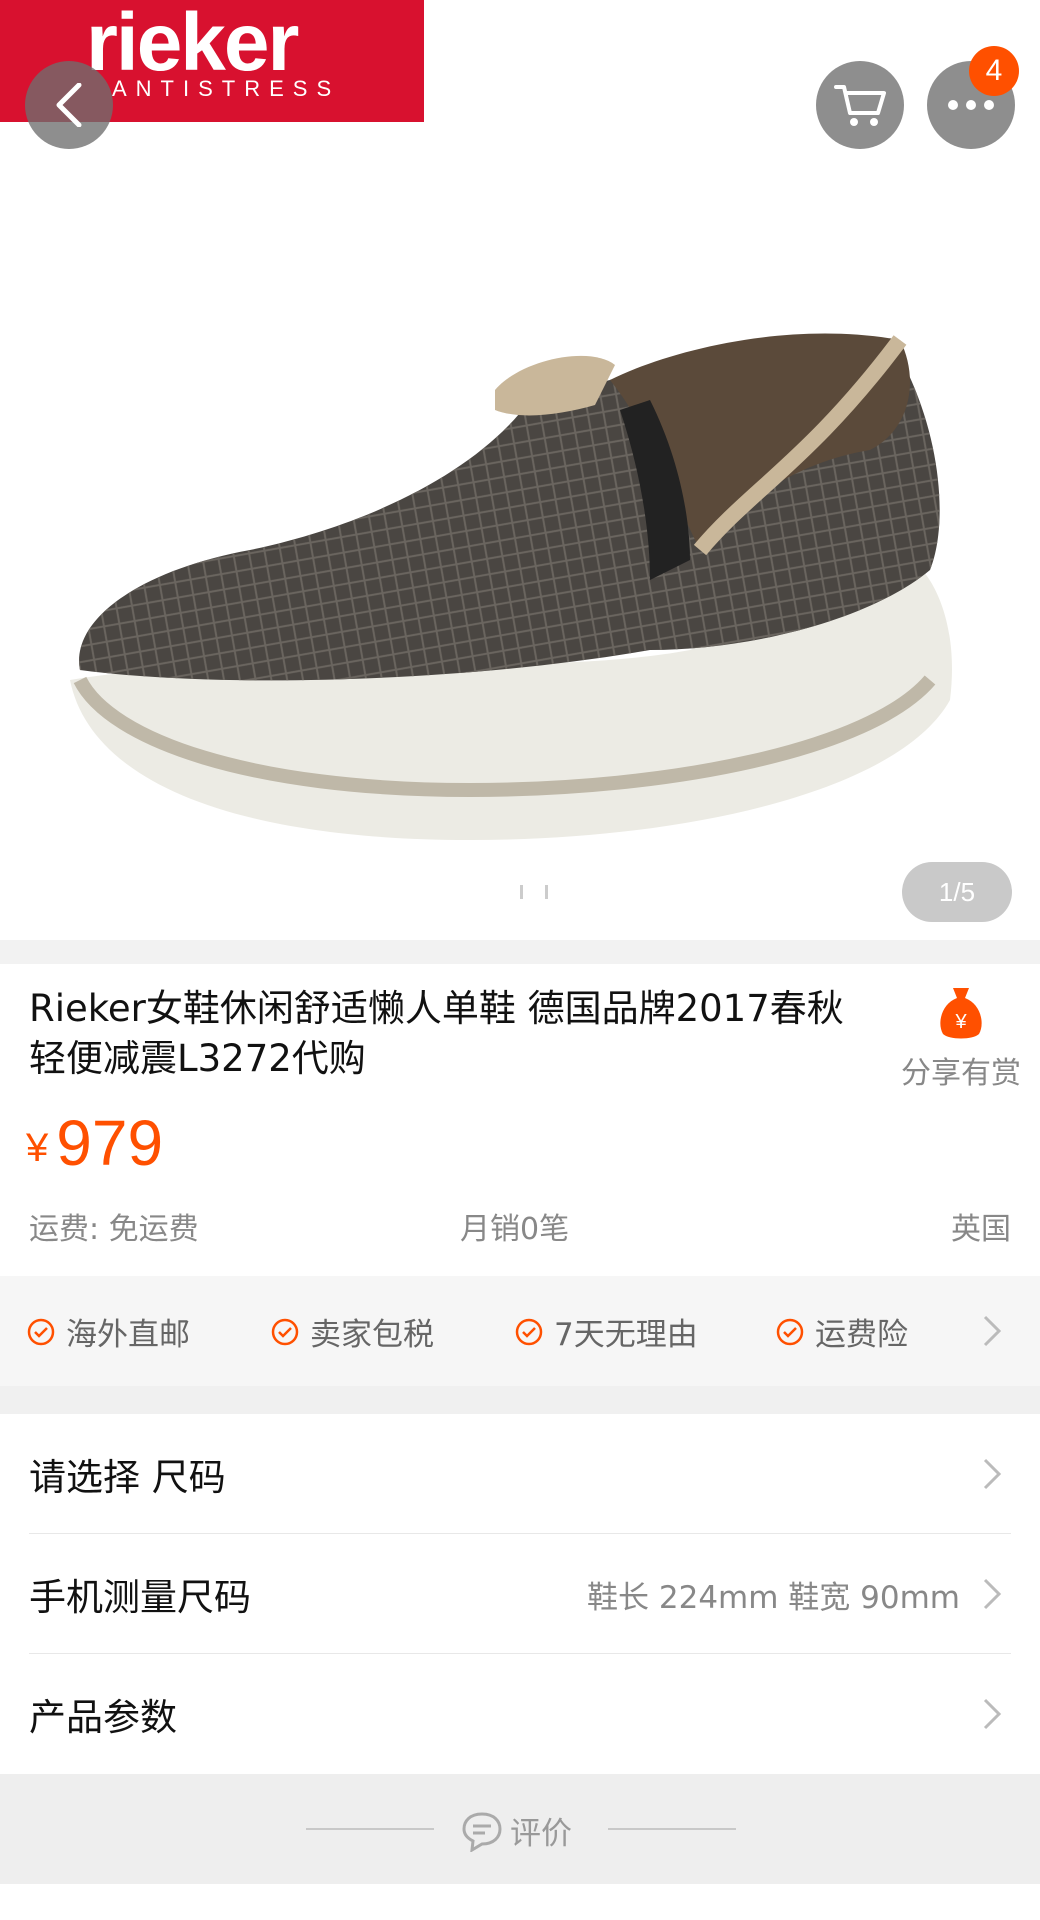 The width and height of the screenshot is (1040, 1920). I want to click on service-item: 卖家包税, so click(352, 1331).